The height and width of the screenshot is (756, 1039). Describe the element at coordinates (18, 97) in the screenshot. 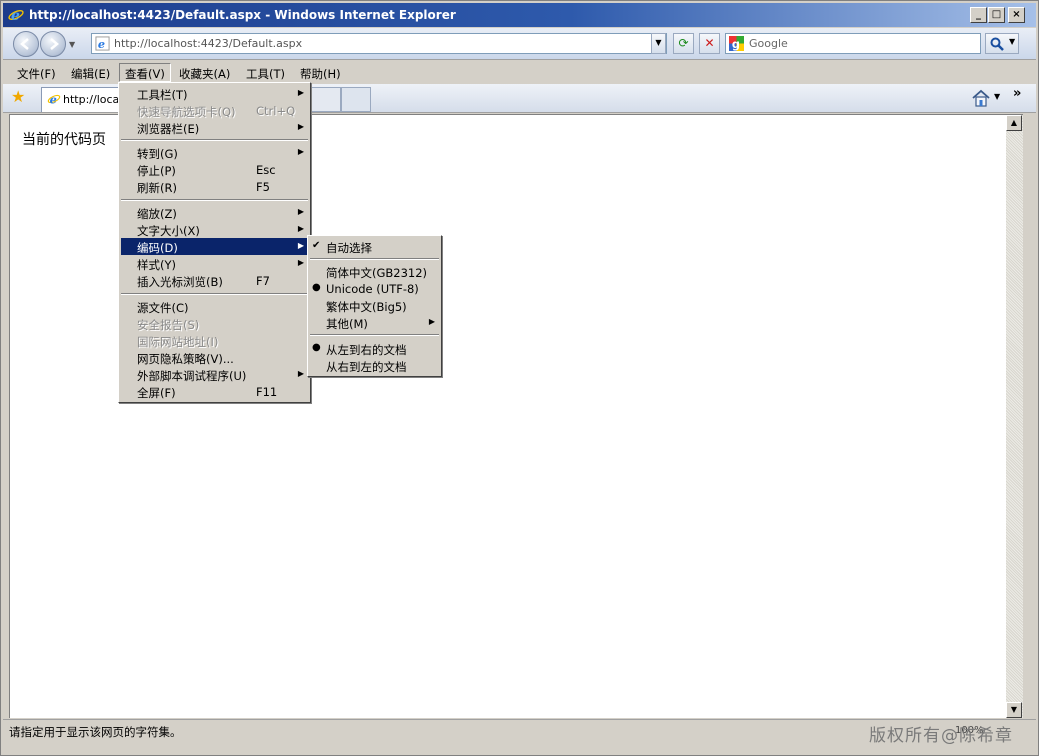

I see `favorites-star-icon: ★` at that location.